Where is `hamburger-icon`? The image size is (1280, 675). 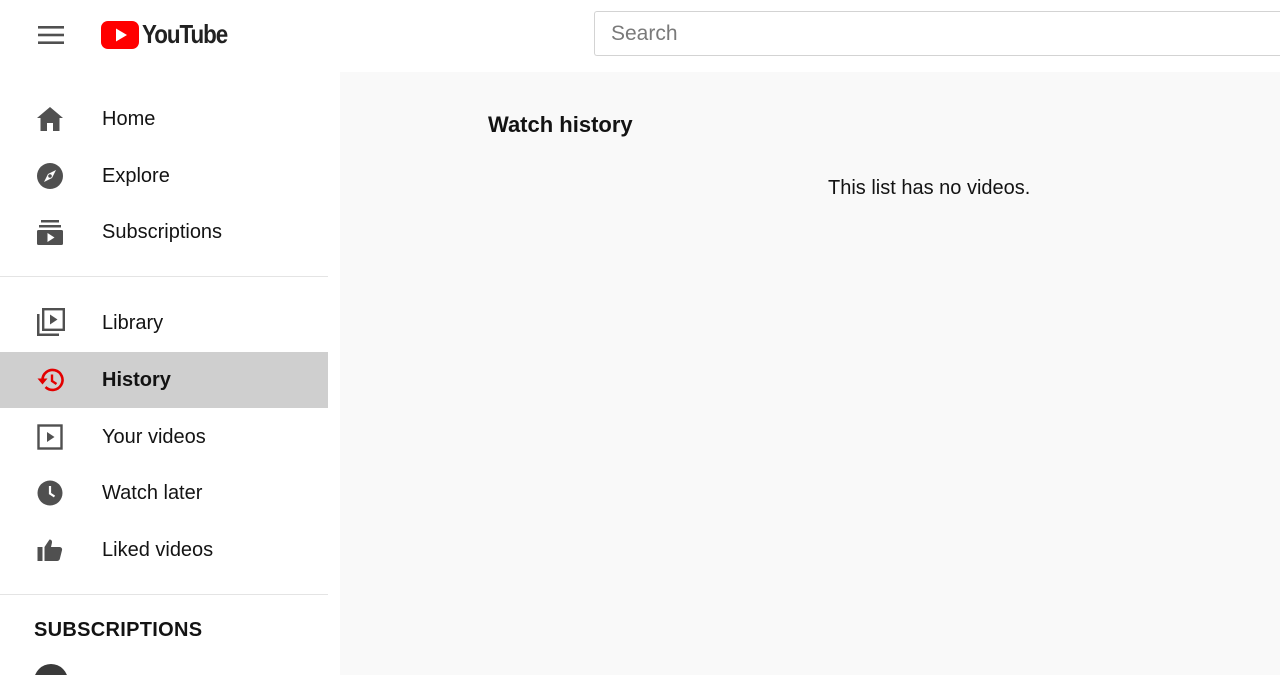 hamburger-icon is located at coordinates (51, 35).